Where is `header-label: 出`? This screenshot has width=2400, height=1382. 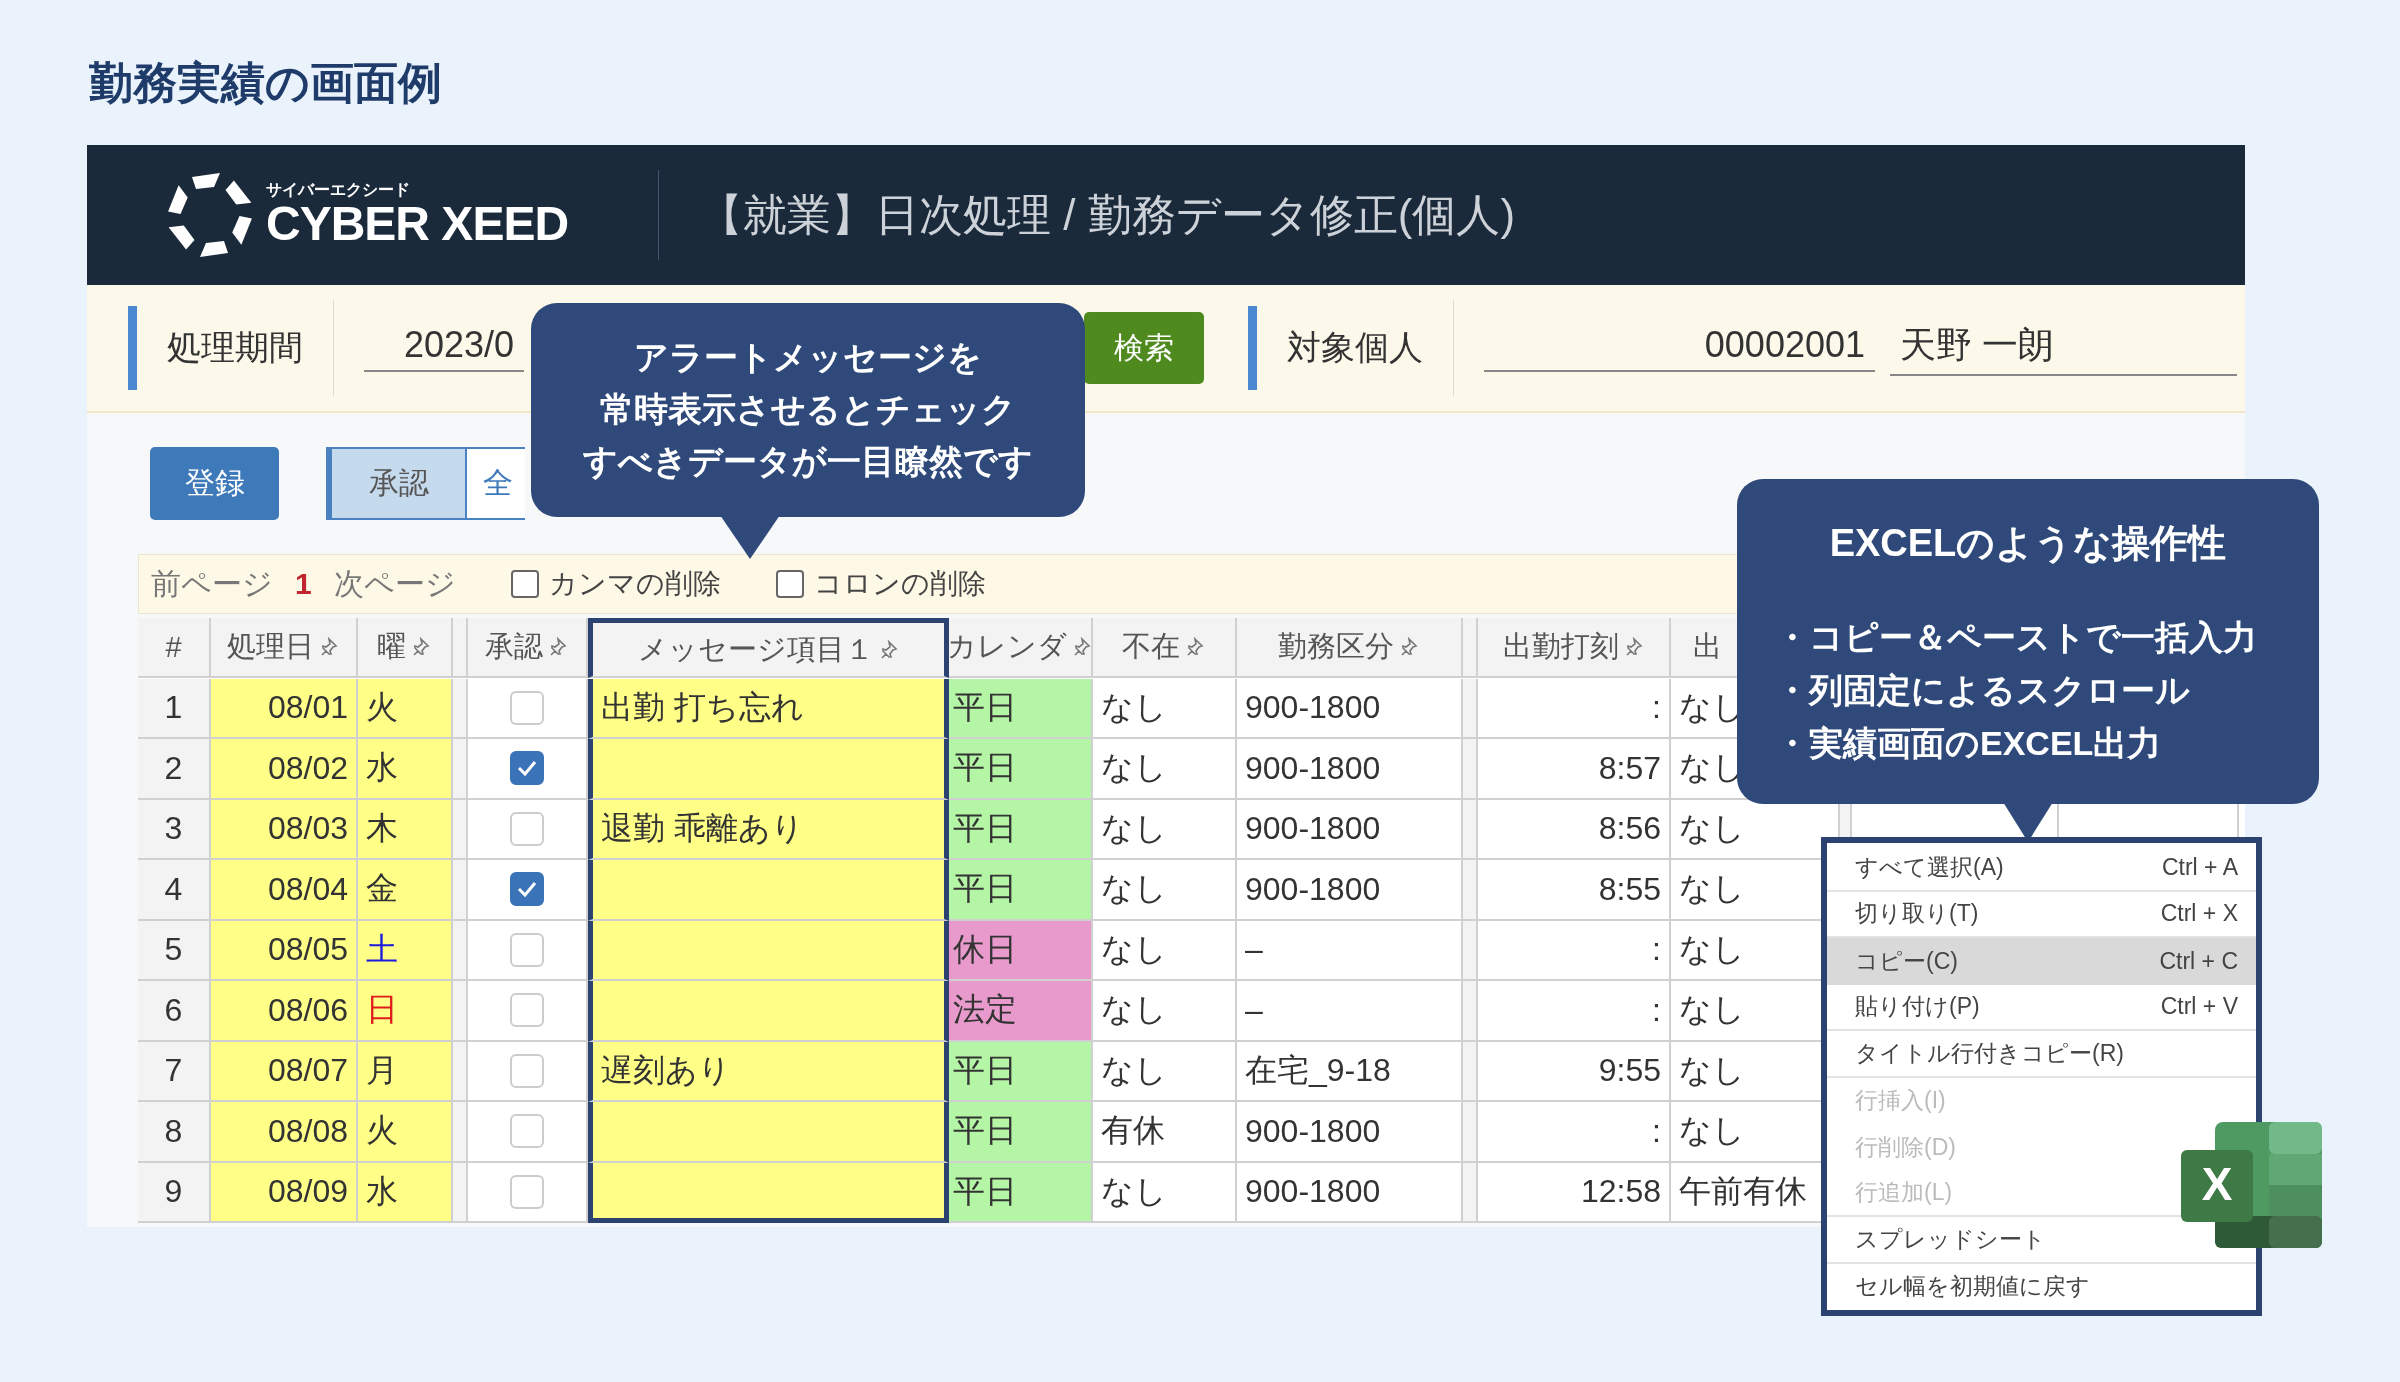
header-label: 出 is located at coordinates (1707, 646).